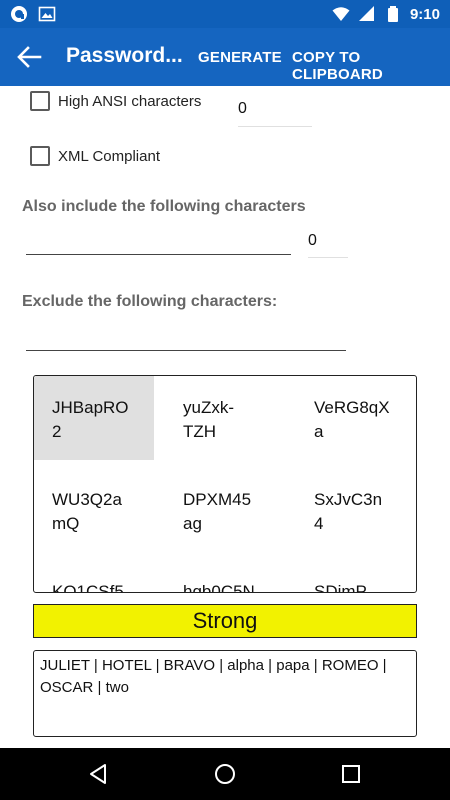 The width and height of the screenshot is (450, 800). Describe the element at coordinates (351, 774) in the screenshot. I see `nav-recents-icon` at that location.